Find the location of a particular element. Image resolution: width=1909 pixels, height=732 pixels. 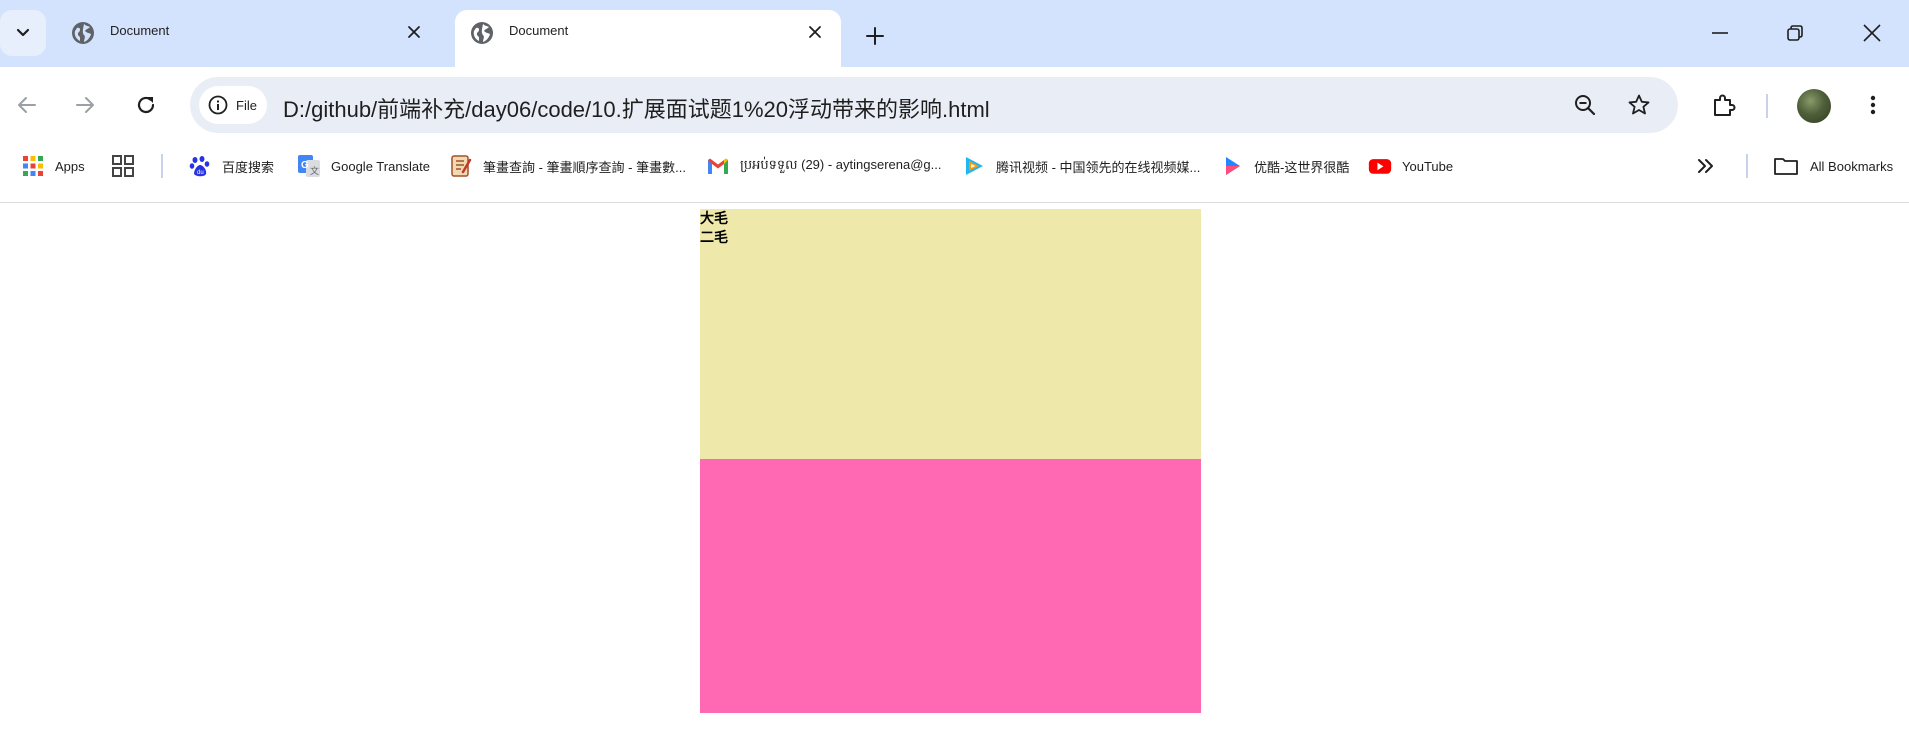

bookmark-label: 百度搜索 is located at coordinates (248, 167).